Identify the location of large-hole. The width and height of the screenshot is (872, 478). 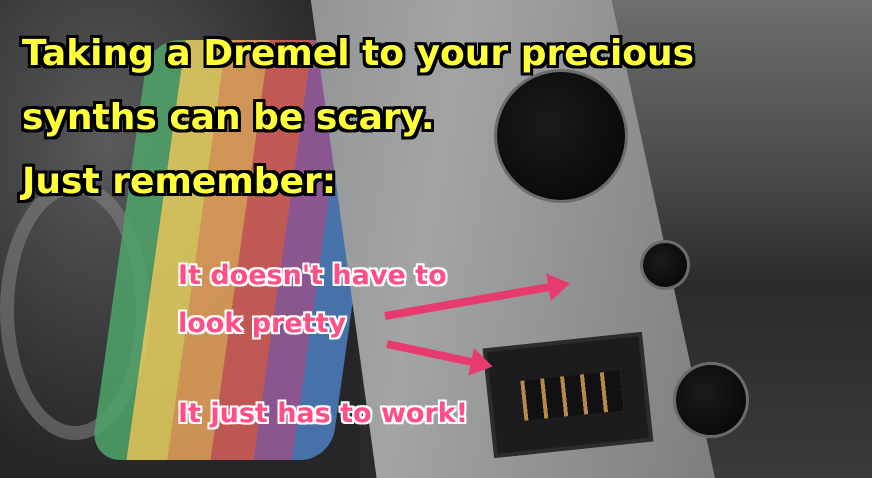
(561, 136).